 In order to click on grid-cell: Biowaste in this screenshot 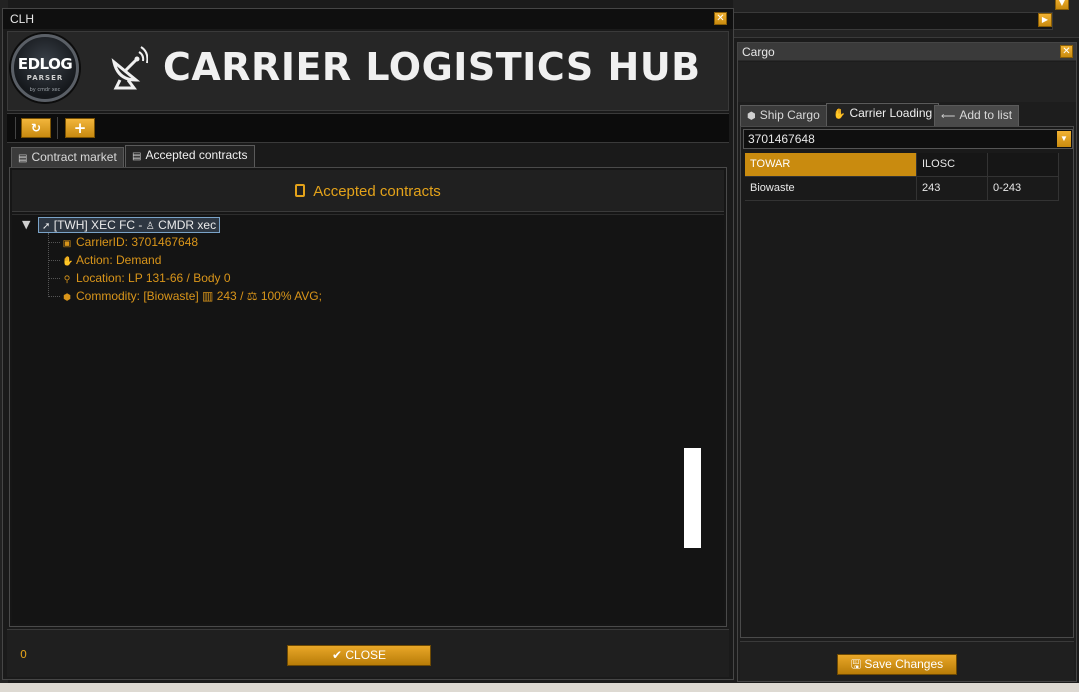, I will do `click(831, 189)`.